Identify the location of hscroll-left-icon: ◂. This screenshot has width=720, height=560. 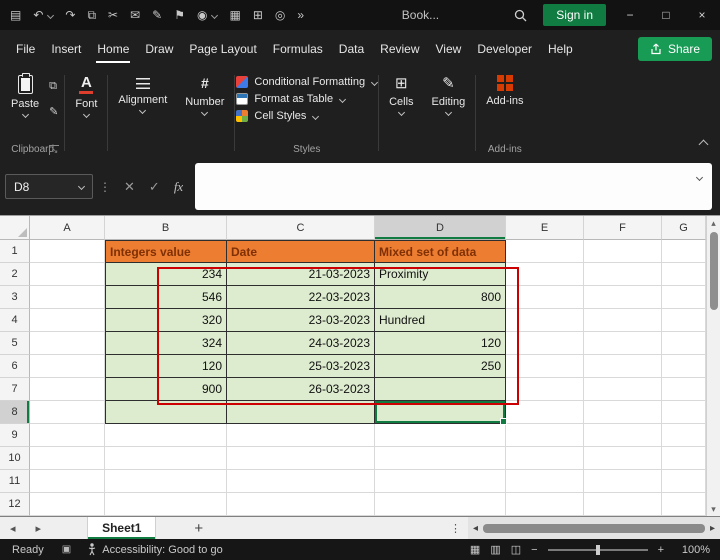
(475, 528).